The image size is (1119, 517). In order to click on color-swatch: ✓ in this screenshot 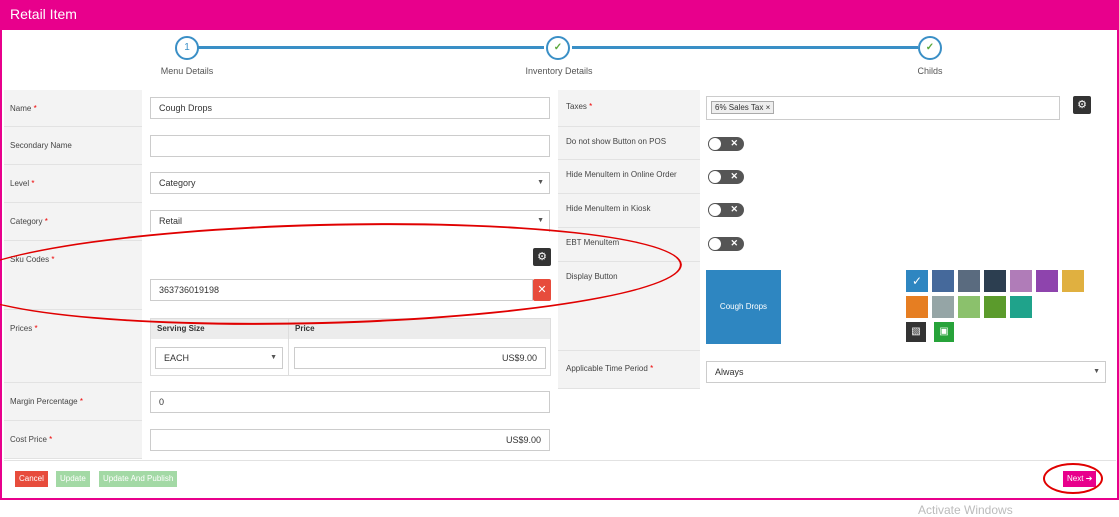, I will do `click(917, 281)`.